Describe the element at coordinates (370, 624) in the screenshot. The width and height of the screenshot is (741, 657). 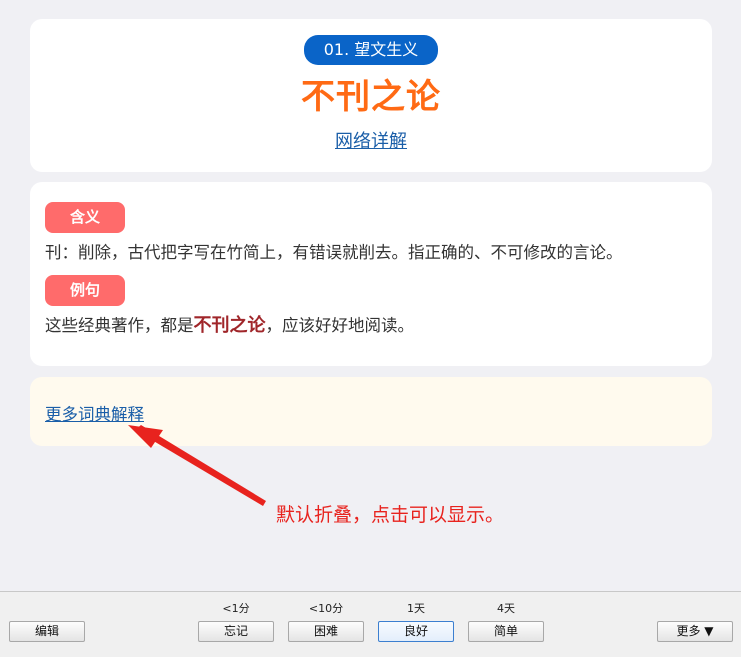
I see `review-toolbar: 编辑 <1分 忘记 <10分 困难 1天 良好 4天 简单 更多 ▼` at that location.